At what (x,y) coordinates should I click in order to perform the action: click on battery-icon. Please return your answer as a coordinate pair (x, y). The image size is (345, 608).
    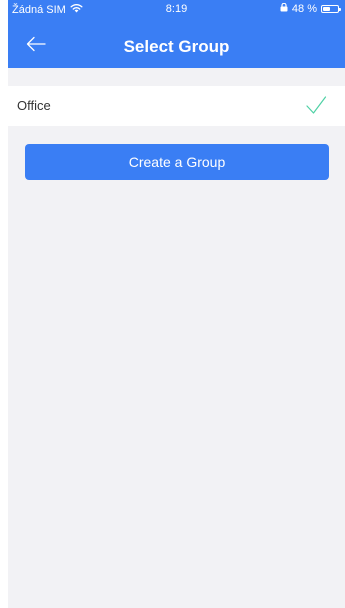
    Looking at the image, I should click on (331, 9).